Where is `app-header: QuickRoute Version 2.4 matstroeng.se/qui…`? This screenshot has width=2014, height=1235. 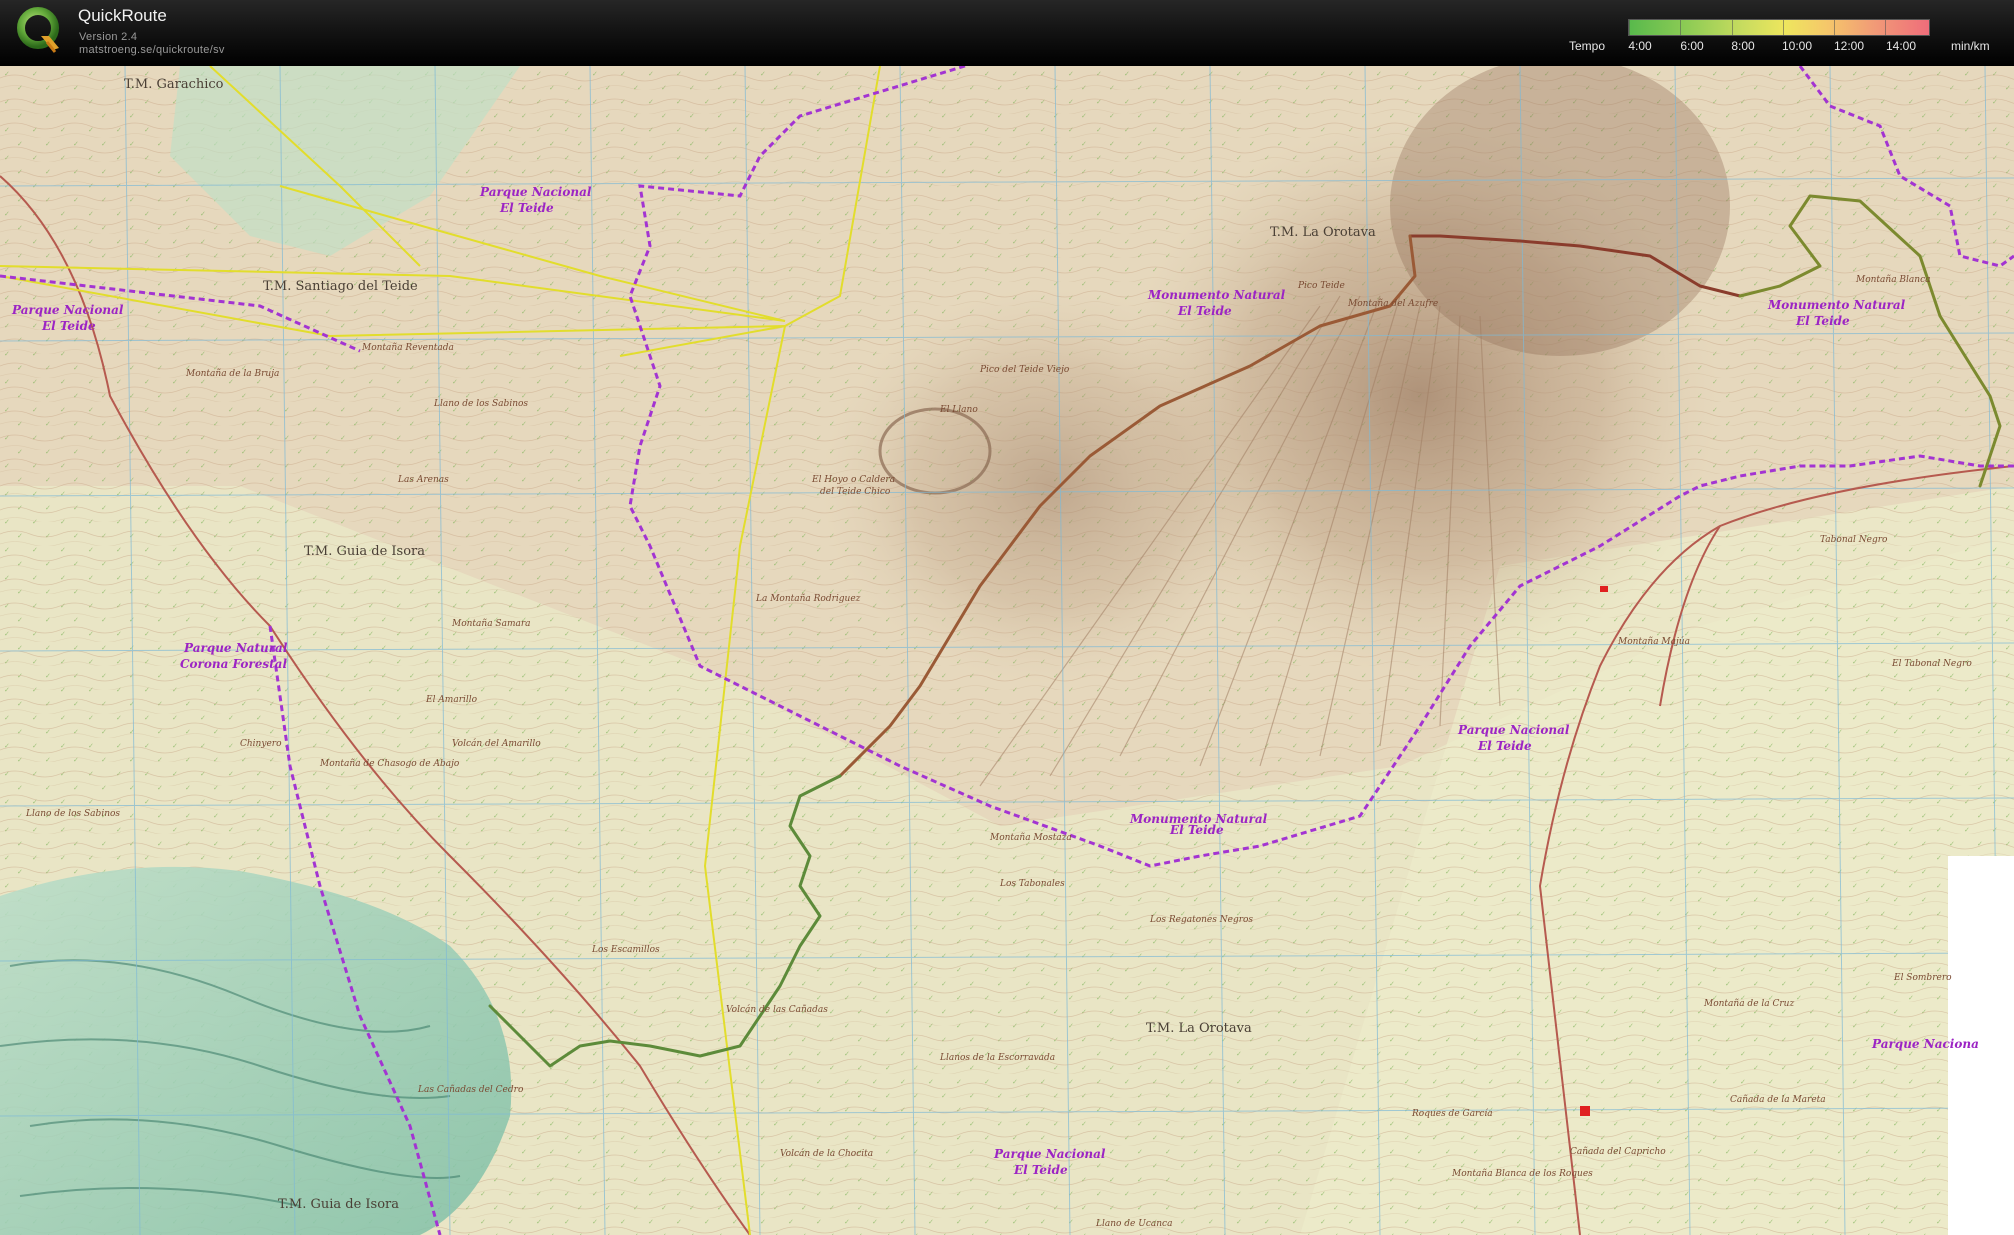 app-header: QuickRoute Version 2.4 matstroeng.se/qui… is located at coordinates (1007, 33).